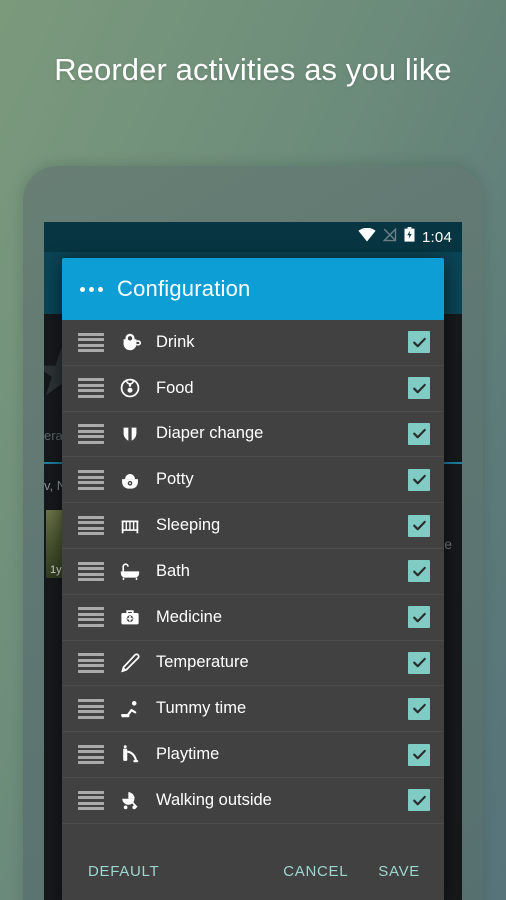  Describe the element at coordinates (253, 871) in the screenshot. I see `dialog-footer: DEFAULT CANCEL SAVE` at that location.